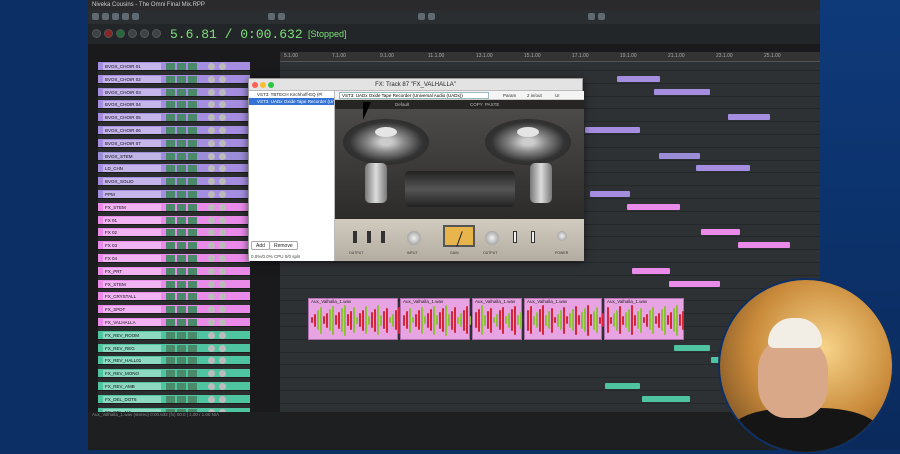 The height and width of the screenshot is (454, 900). I want to click on track-name: FX 02, so click(132, 233).